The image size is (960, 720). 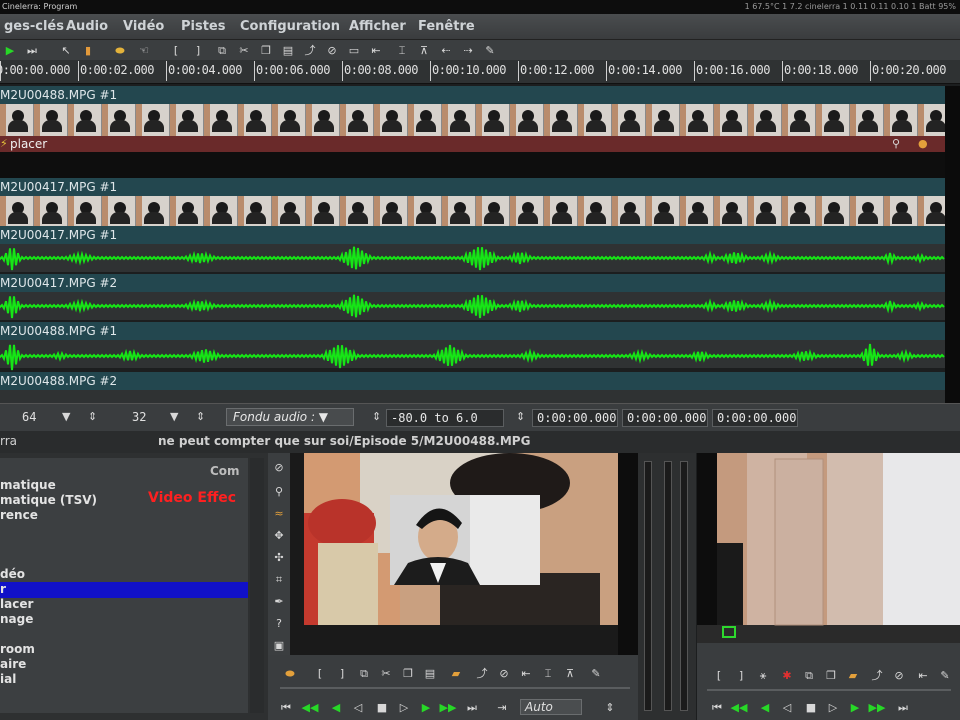 What do you see at coordinates (472, 144) in the screenshot?
I see `transition-bar: ⚡ placer ⚲ ●` at bounding box center [472, 144].